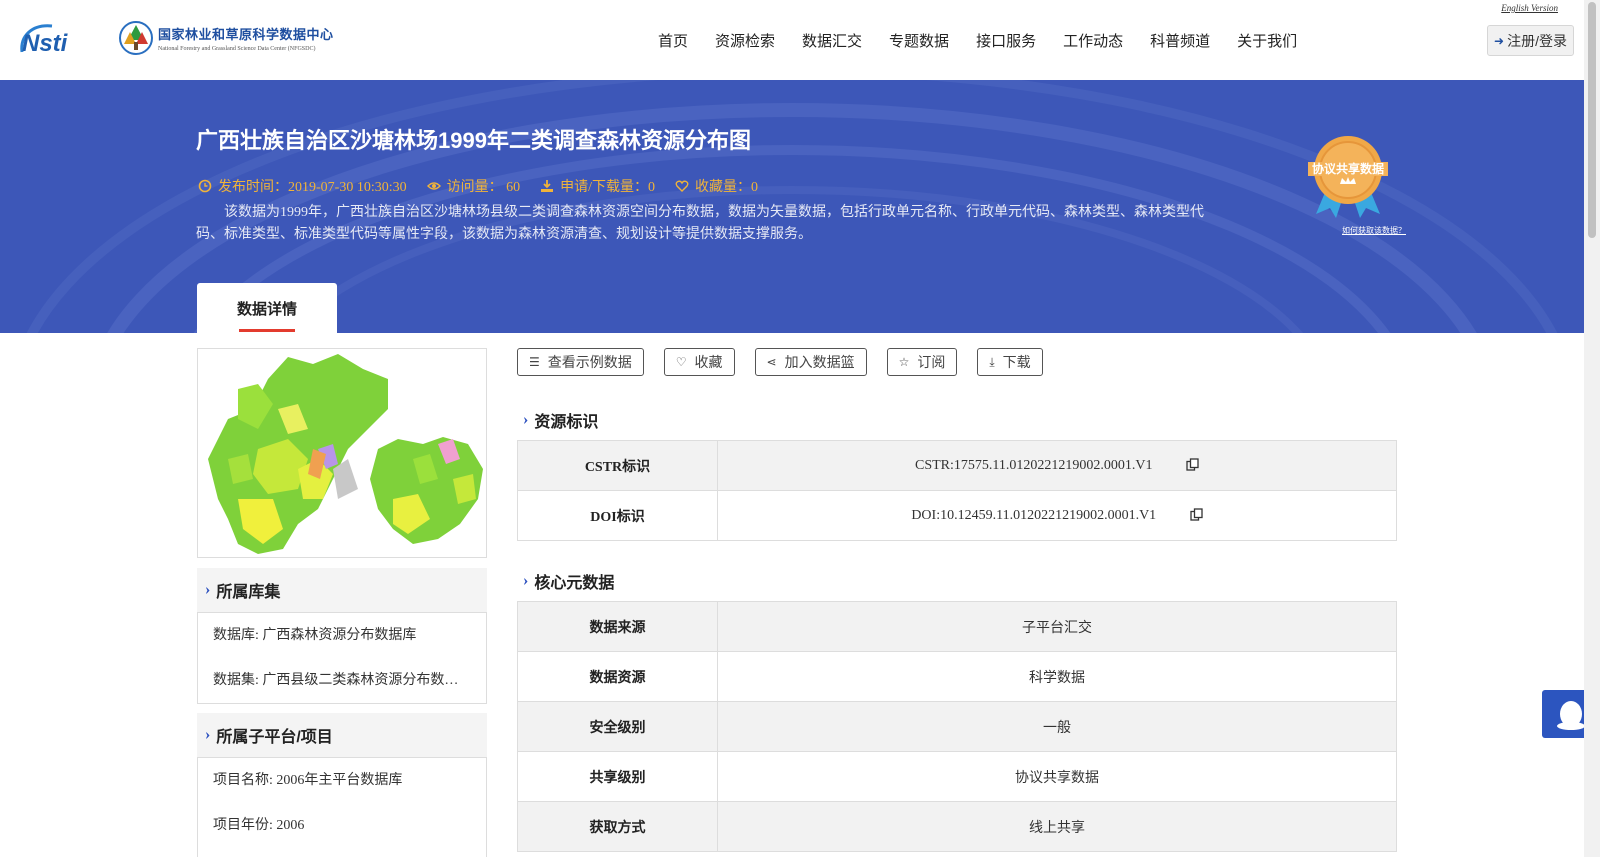 Image resolution: width=1600 pixels, height=857 pixels. What do you see at coordinates (259, 825) in the screenshot?
I see `project-year: 项目年份: 2006` at bounding box center [259, 825].